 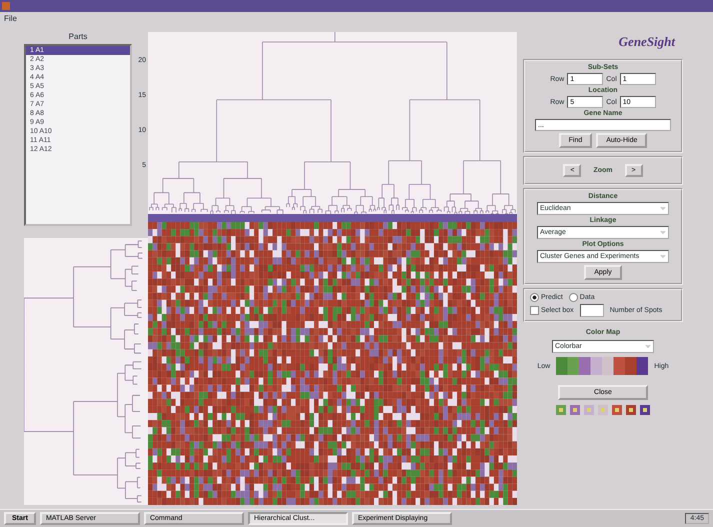 What do you see at coordinates (10, 18) in the screenshot?
I see `menu-item: File` at bounding box center [10, 18].